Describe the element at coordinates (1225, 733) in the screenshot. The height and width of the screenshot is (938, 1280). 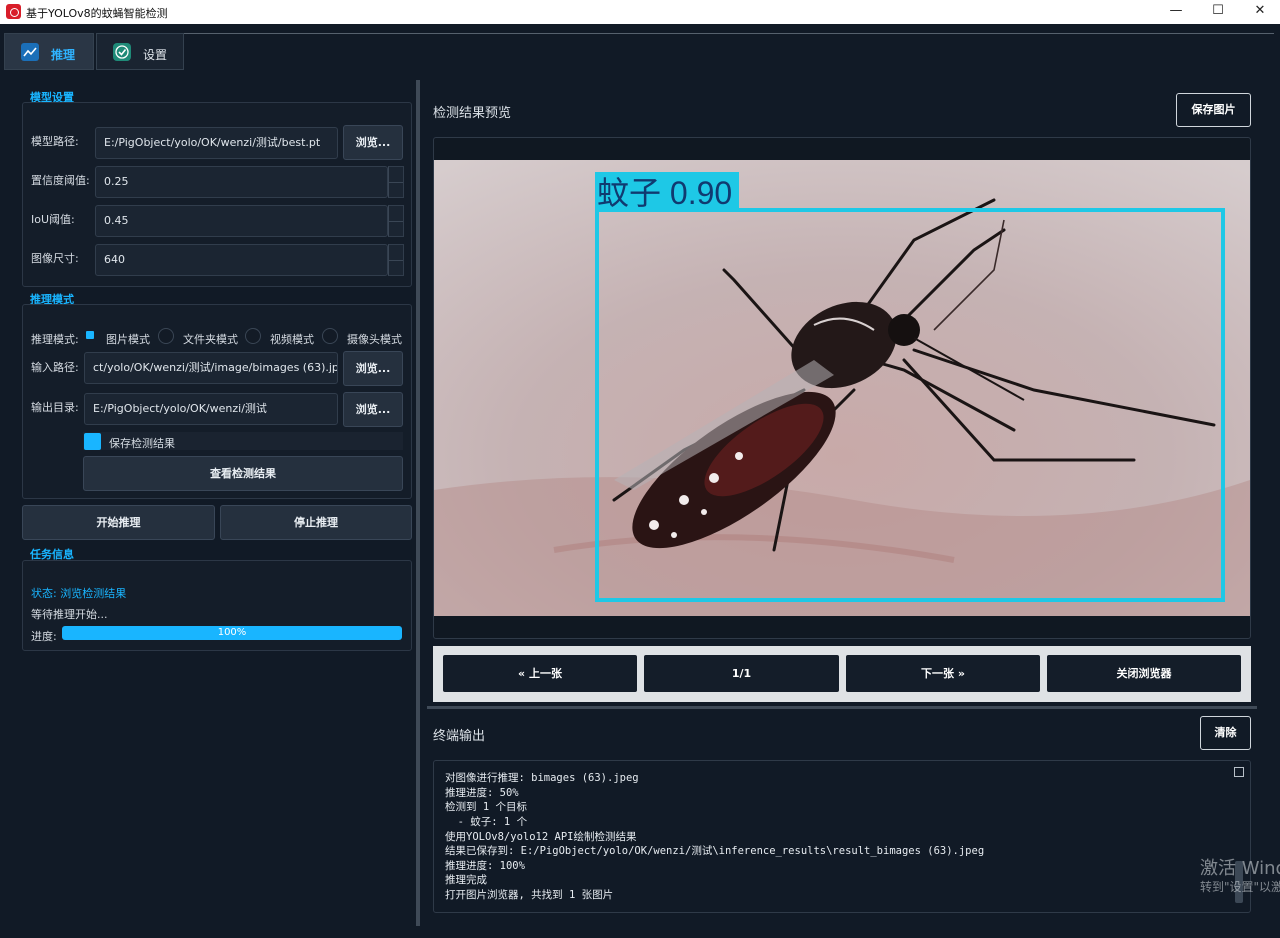
I see `clear-terminal-button: 清除` at that location.